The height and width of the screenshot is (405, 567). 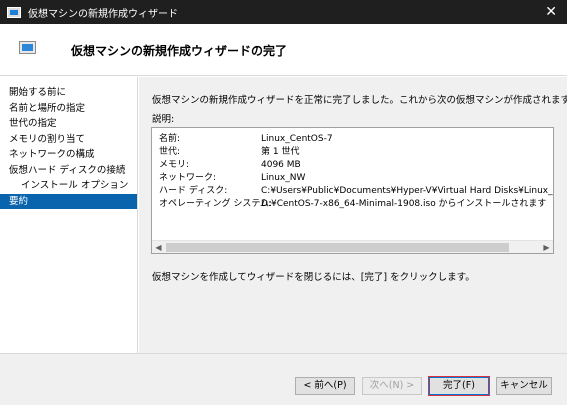 I want to click on page-title: 仮想マシンの新規作成ウィザードの完了, so click(x=179, y=51).